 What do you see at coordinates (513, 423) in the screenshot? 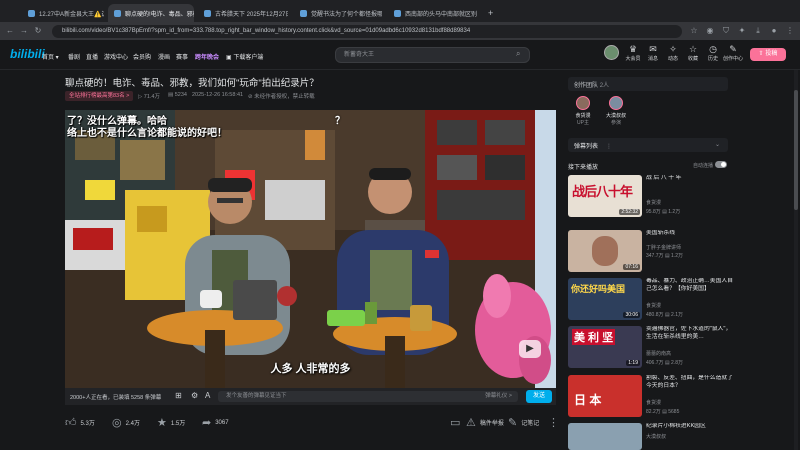
I see `note-icon: ✎` at bounding box center [513, 423].